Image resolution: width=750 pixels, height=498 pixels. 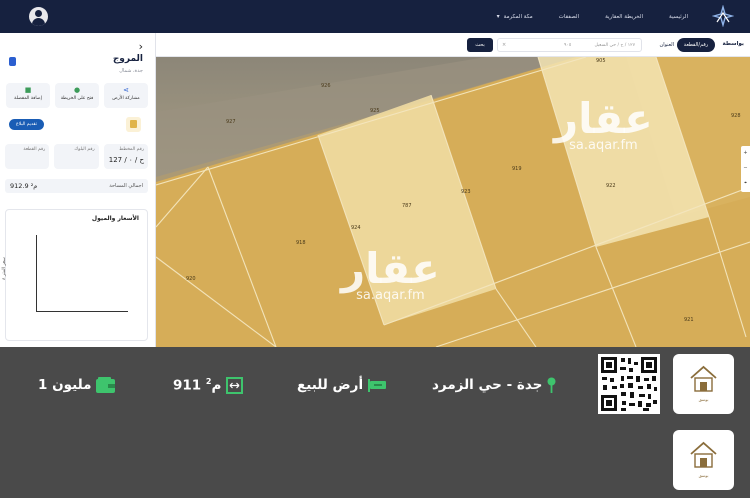 I want to click on add-favorite-button: ■ إضافة المفضلة, so click(x=28, y=95).